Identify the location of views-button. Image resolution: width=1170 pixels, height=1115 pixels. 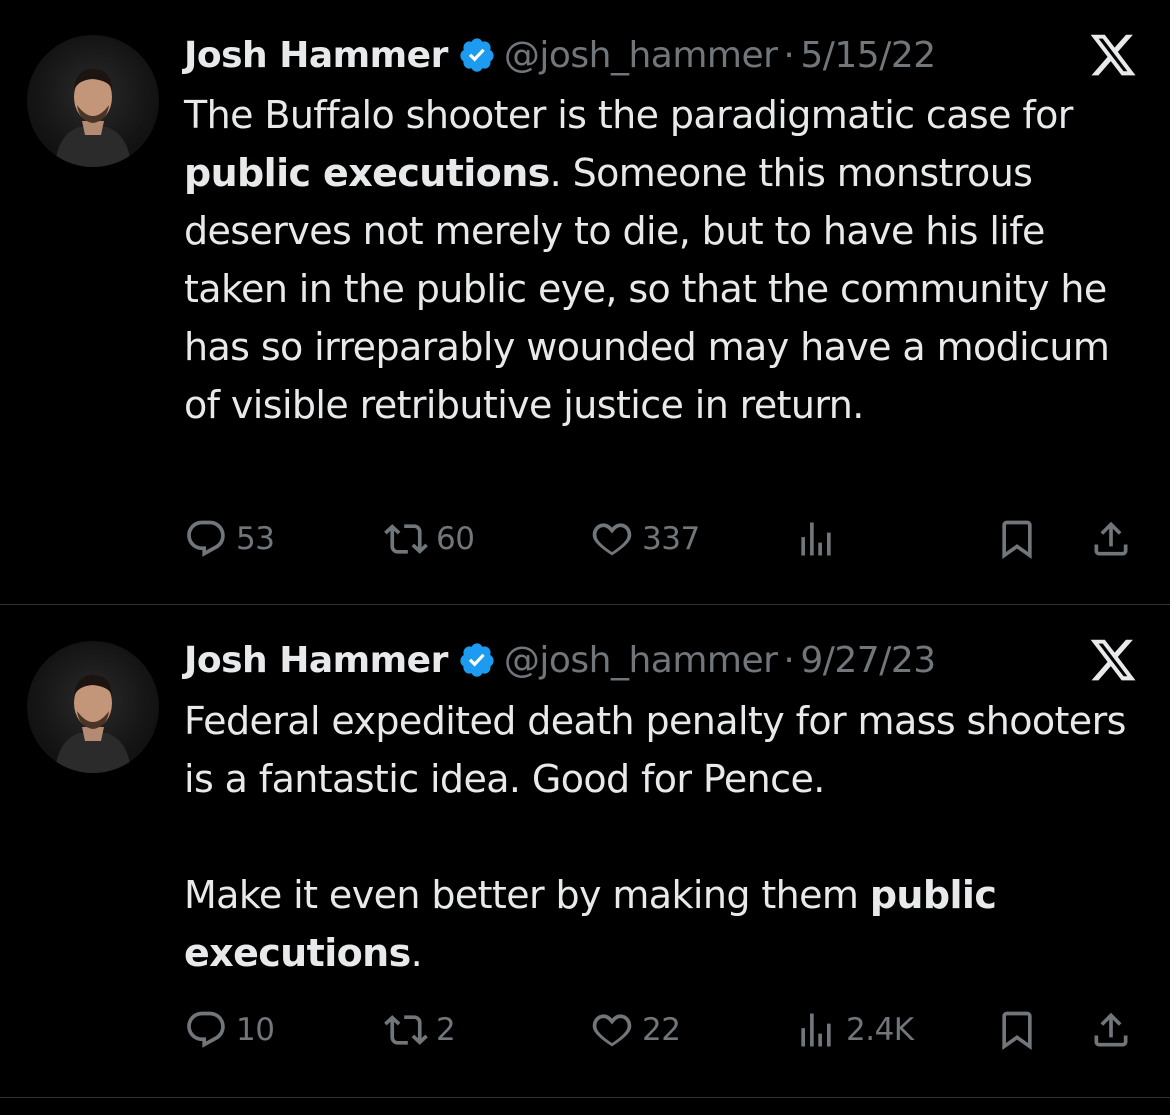
(820, 539).